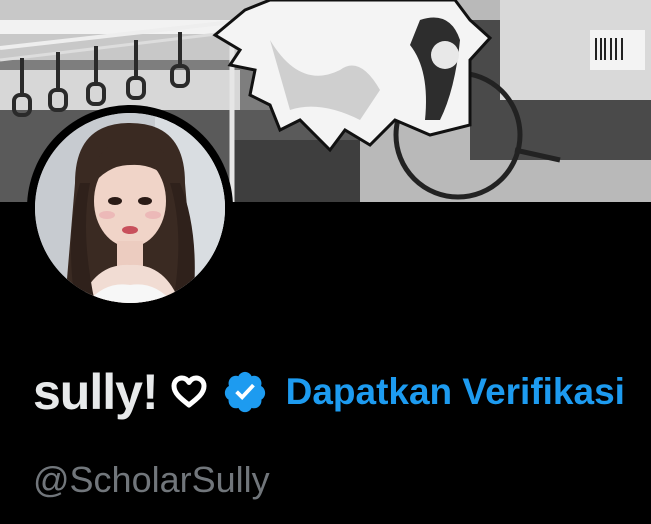  Describe the element at coordinates (455, 392) in the screenshot. I see `get-verified-link: Dapatkan Verifikasi` at that location.